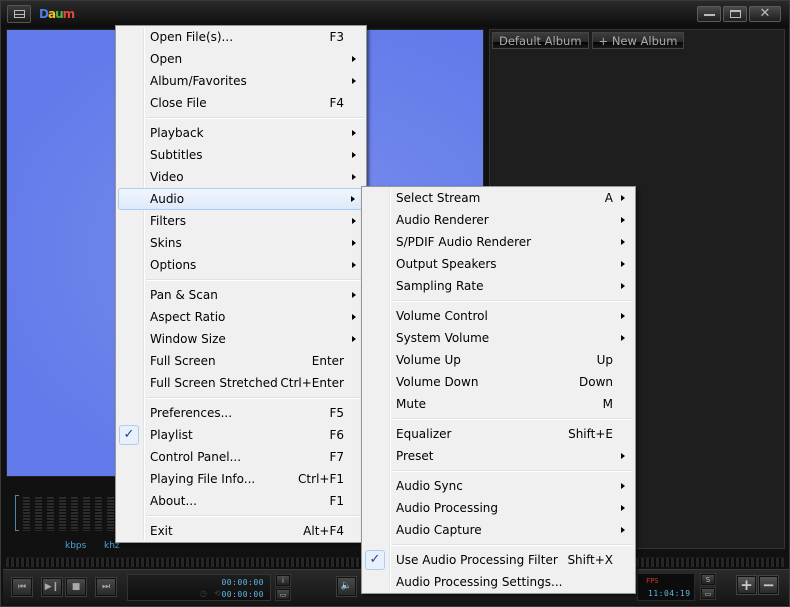  What do you see at coordinates (346, 586) in the screenshot?
I see `mute-button: 🔈` at bounding box center [346, 586].